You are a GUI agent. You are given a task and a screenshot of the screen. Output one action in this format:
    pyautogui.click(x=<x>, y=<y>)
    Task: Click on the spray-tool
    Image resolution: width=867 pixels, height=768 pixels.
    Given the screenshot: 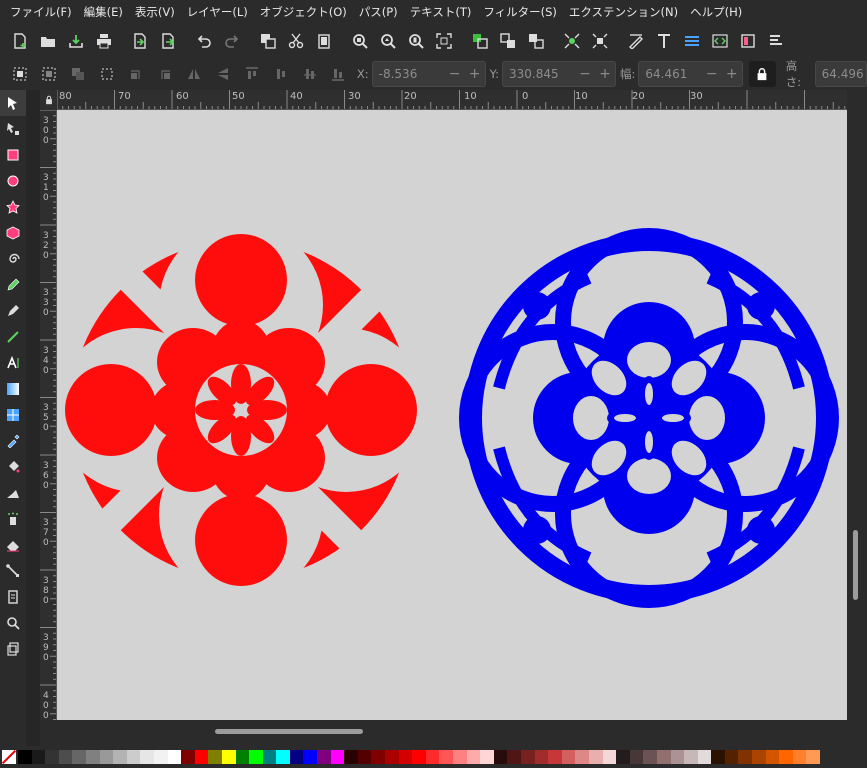 What is the action you would take?
    pyautogui.click(x=13, y=519)
    